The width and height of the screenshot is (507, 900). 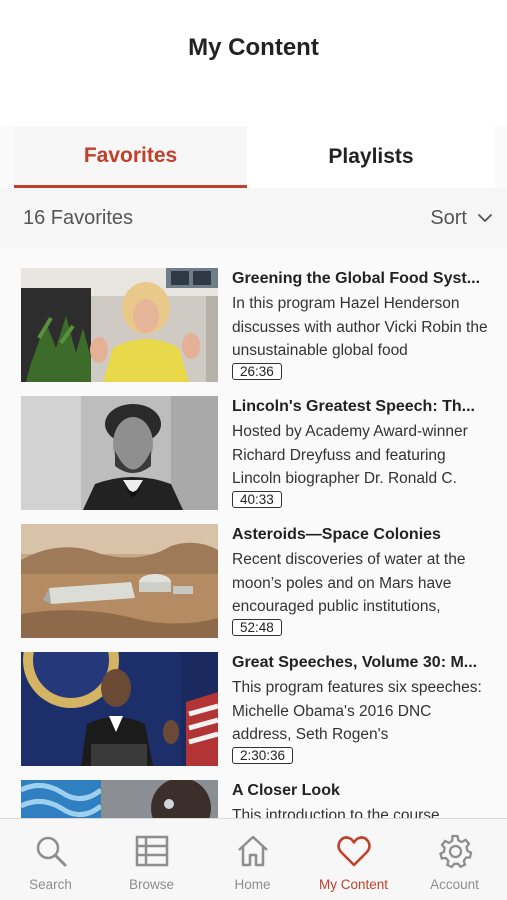 I want to click on woman-speaking-thumbnail, so click(x=119, y=325).